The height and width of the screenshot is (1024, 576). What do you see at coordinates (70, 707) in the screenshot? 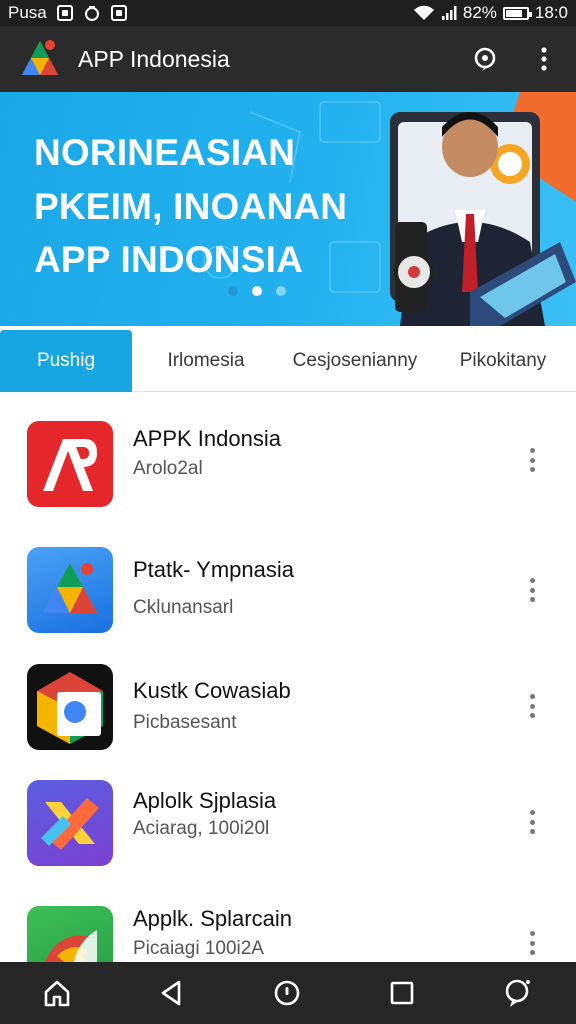
I see `app-chrome-hex-icon` at bounding box center [70, 707].